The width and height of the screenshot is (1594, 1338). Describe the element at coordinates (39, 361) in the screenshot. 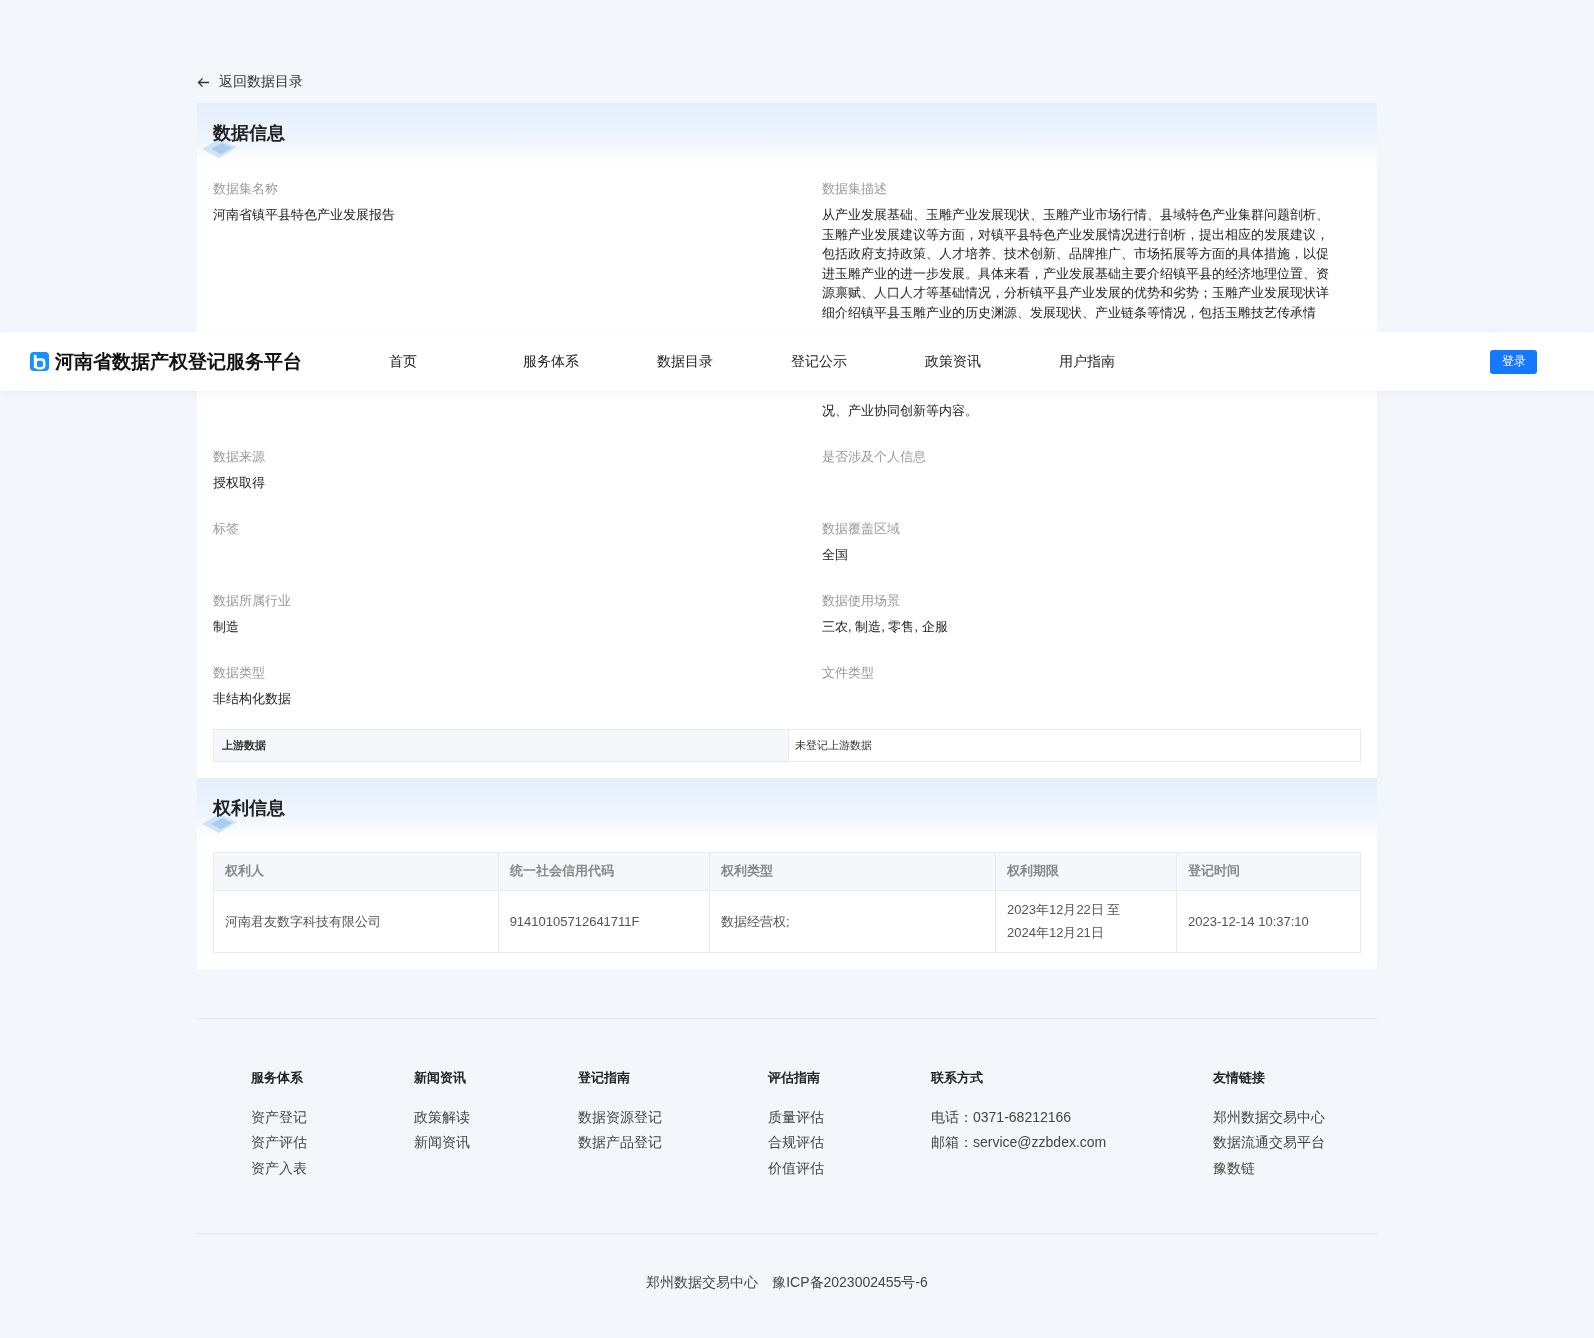

I see `logo-icon` at that location.